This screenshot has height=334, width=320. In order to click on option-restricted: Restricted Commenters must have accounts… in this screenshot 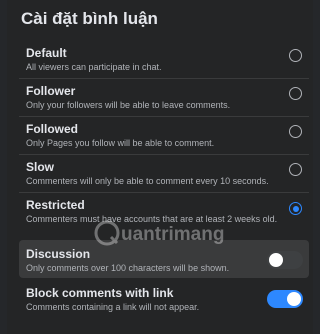, I will do `click(165, 218)`.